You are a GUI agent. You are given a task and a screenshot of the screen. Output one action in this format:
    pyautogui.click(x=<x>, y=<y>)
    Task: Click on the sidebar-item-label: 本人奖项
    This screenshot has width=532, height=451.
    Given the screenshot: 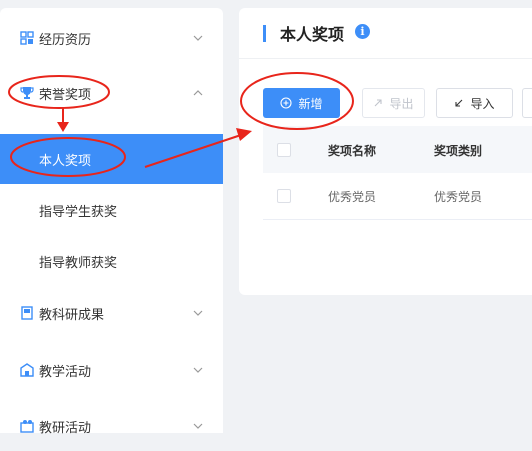 What is the action you would take?
    pyautogui.click(x=65, y=161)
    